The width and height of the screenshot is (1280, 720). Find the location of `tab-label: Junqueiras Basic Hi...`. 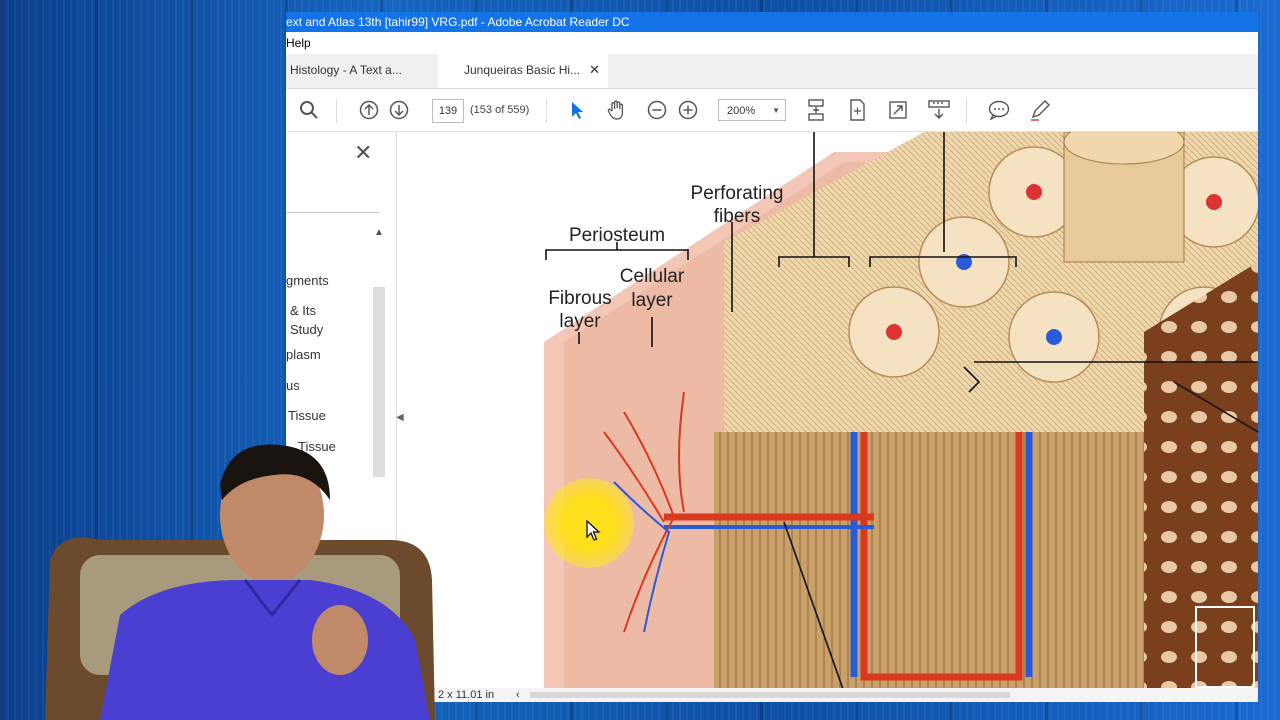

tab-label: Junqueiras Basic Hi... is located at coordinates (522, 70).